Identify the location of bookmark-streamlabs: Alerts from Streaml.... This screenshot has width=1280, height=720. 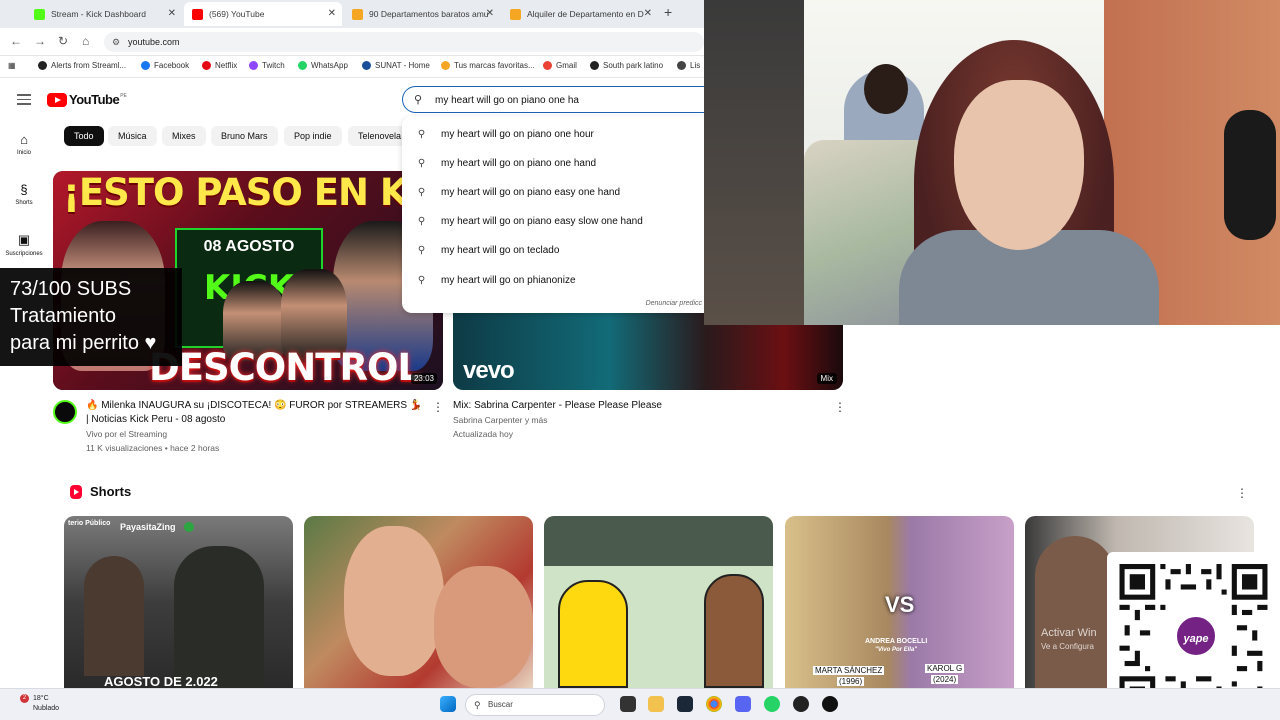
(82, 65).